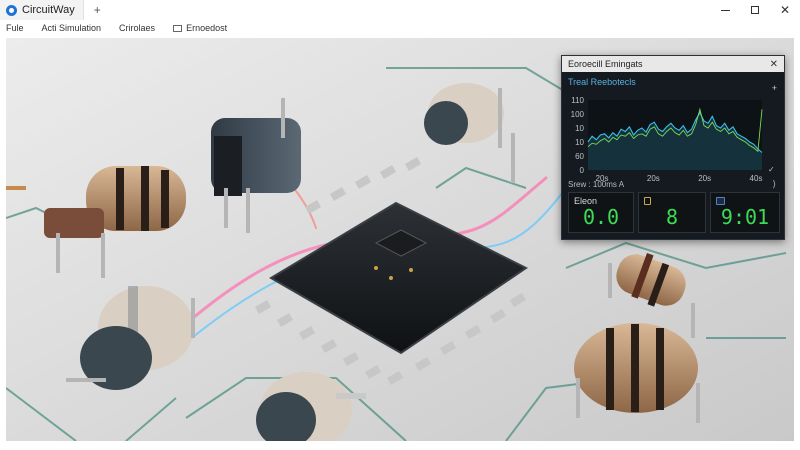 The image size is (800, 450). I want to click on window-controls: ✕, so click(755, 10).